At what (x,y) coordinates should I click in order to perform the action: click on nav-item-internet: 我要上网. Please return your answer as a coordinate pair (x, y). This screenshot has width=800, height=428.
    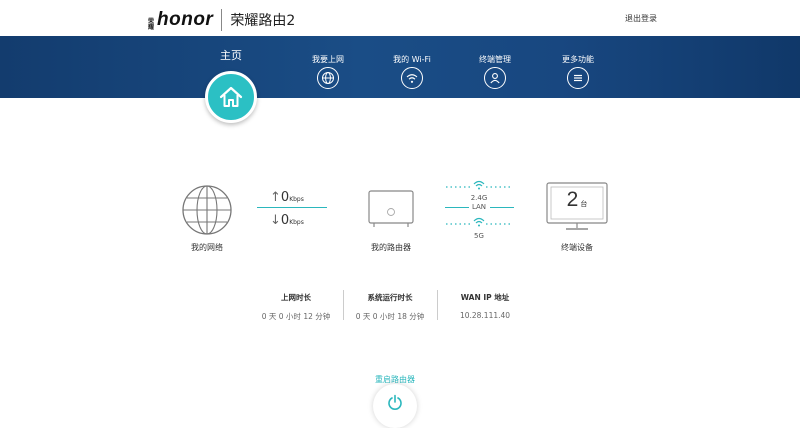
    Looking at the image, I should click on (328, 71).